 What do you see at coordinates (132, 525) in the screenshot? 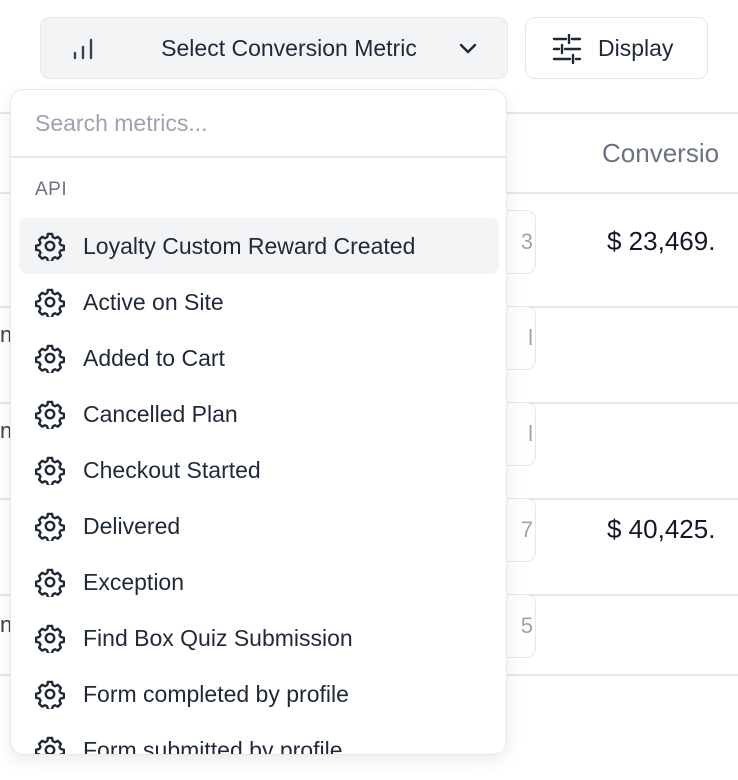
I see `metric-option-label: Delivered` at bounding box center [132, 525].